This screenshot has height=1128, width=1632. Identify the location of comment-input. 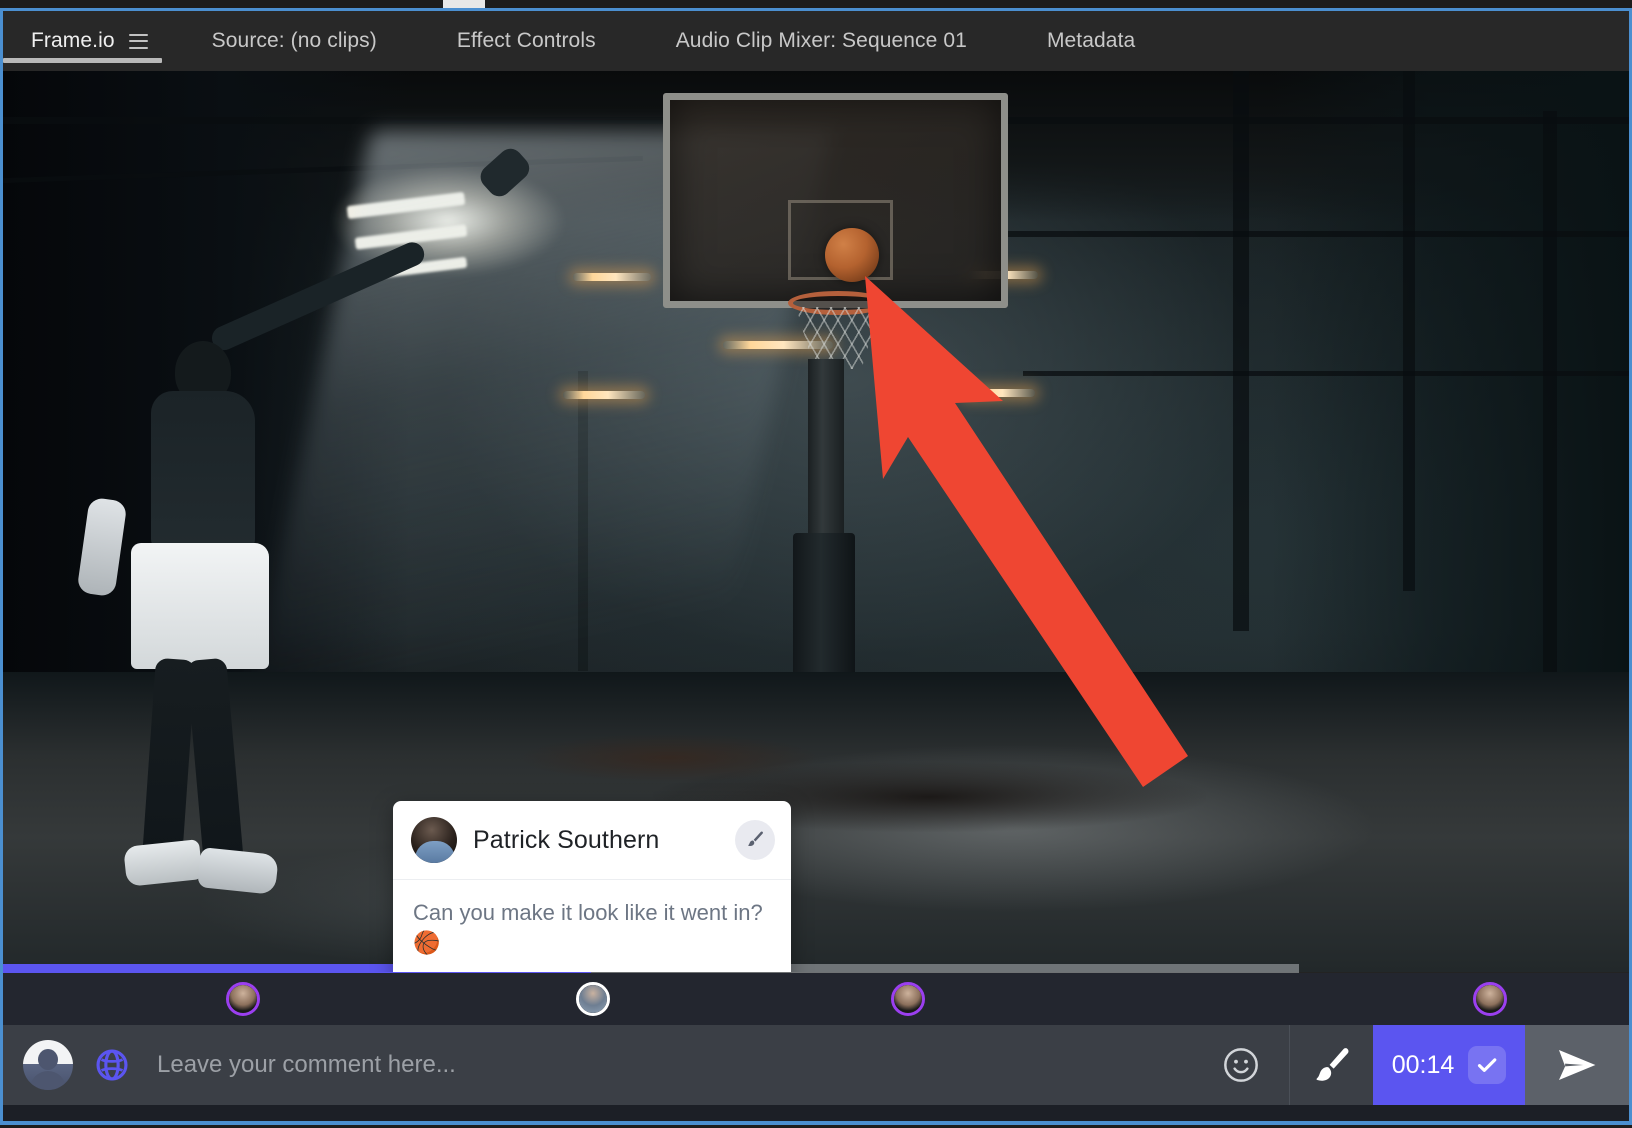
(689, 1065).